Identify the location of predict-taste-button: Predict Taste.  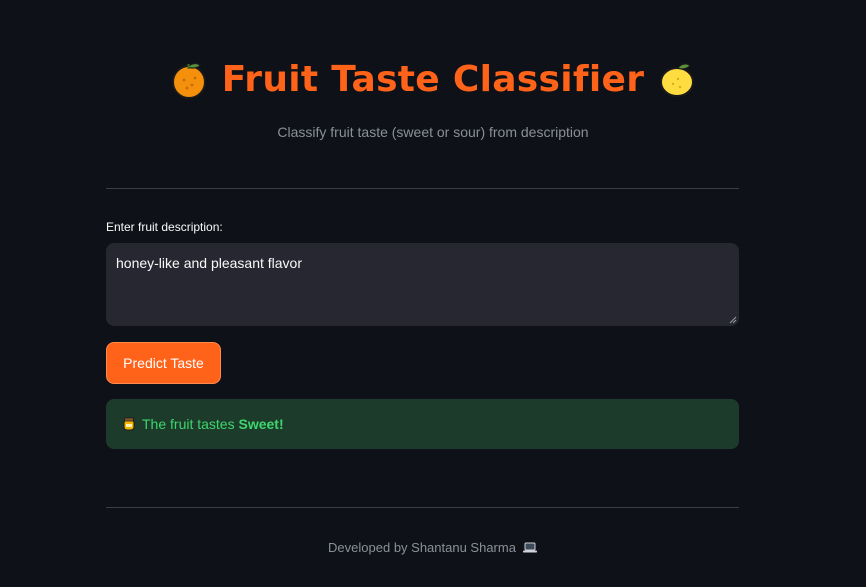
(163, 363).